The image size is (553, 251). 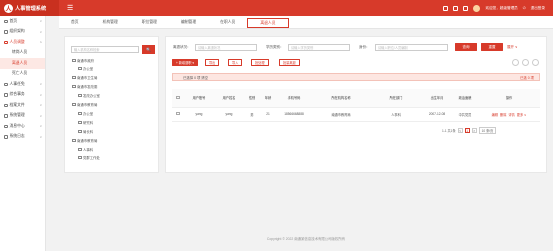 I want to click on sidebar-item: 离退人员, so click(x=22, y=63).